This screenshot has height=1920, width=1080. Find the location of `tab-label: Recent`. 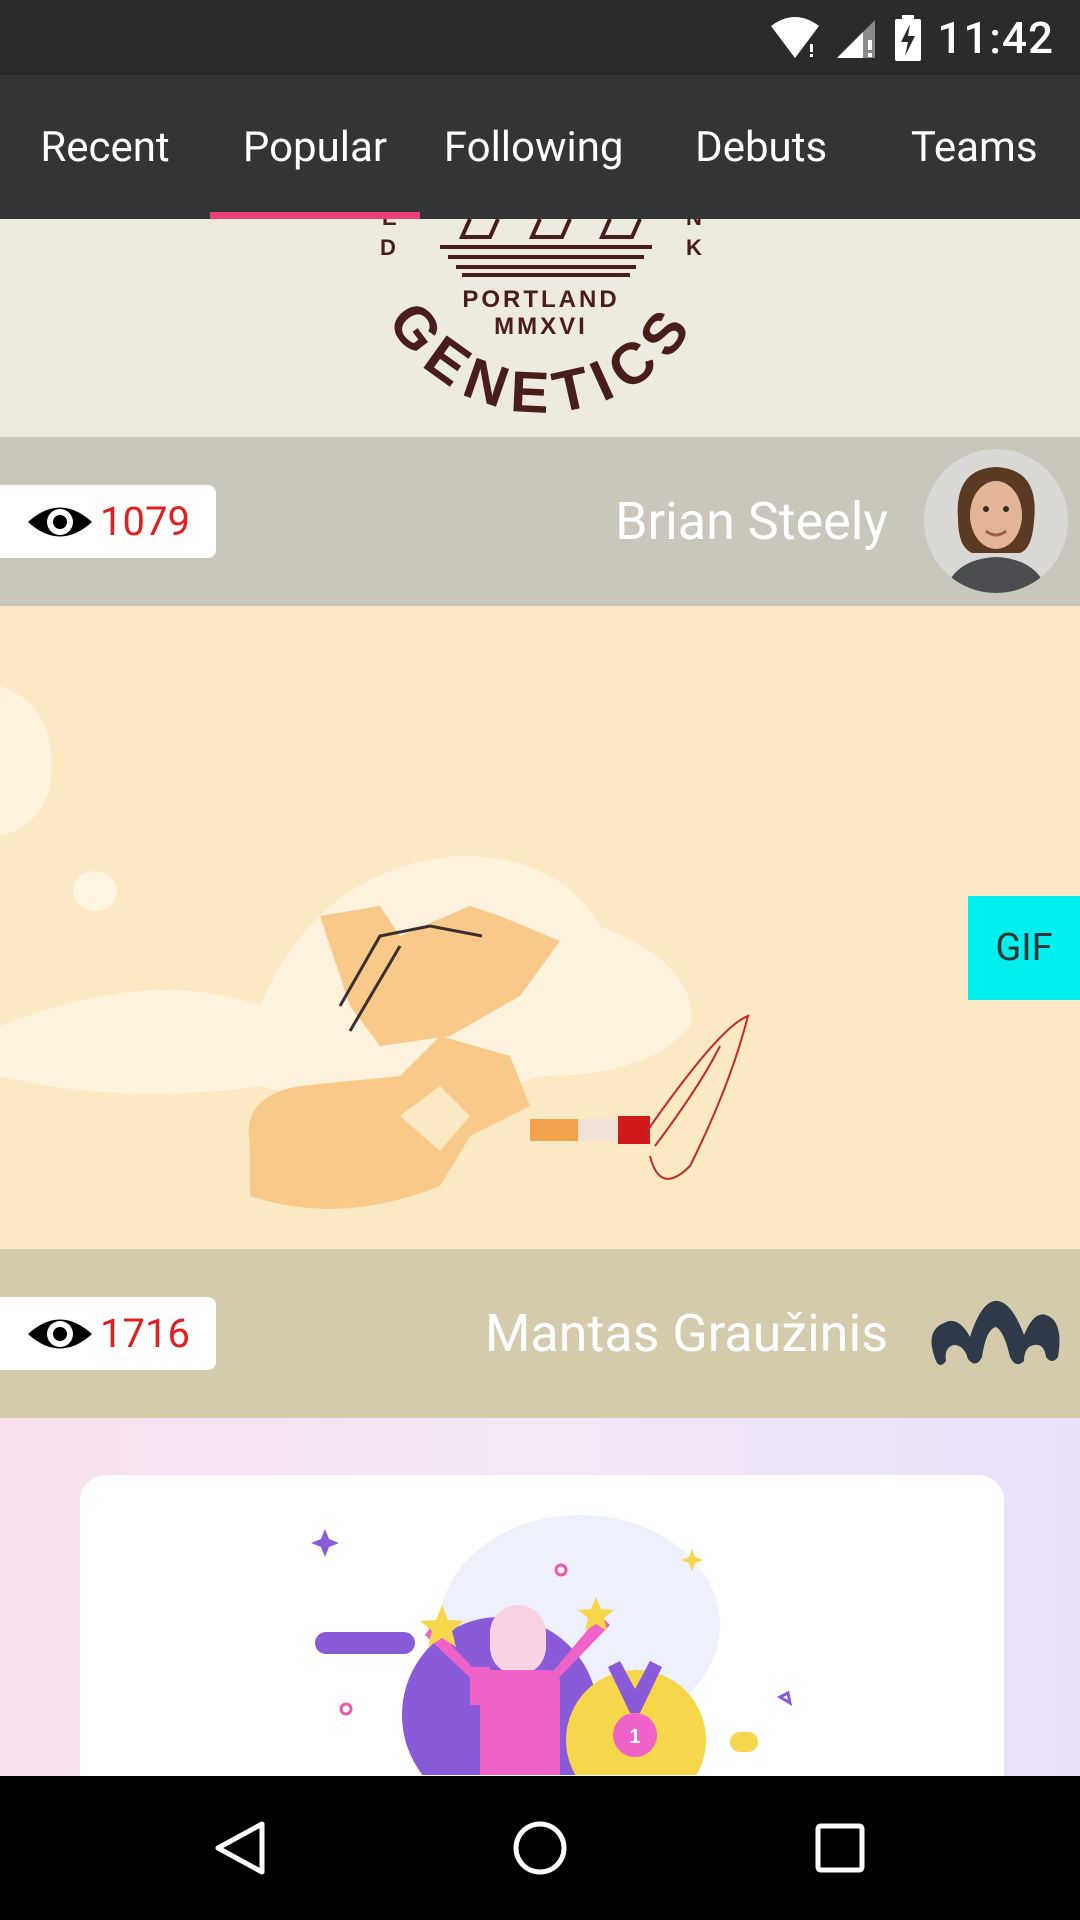

tab-label: Recent is located at coordinates (105, 147).